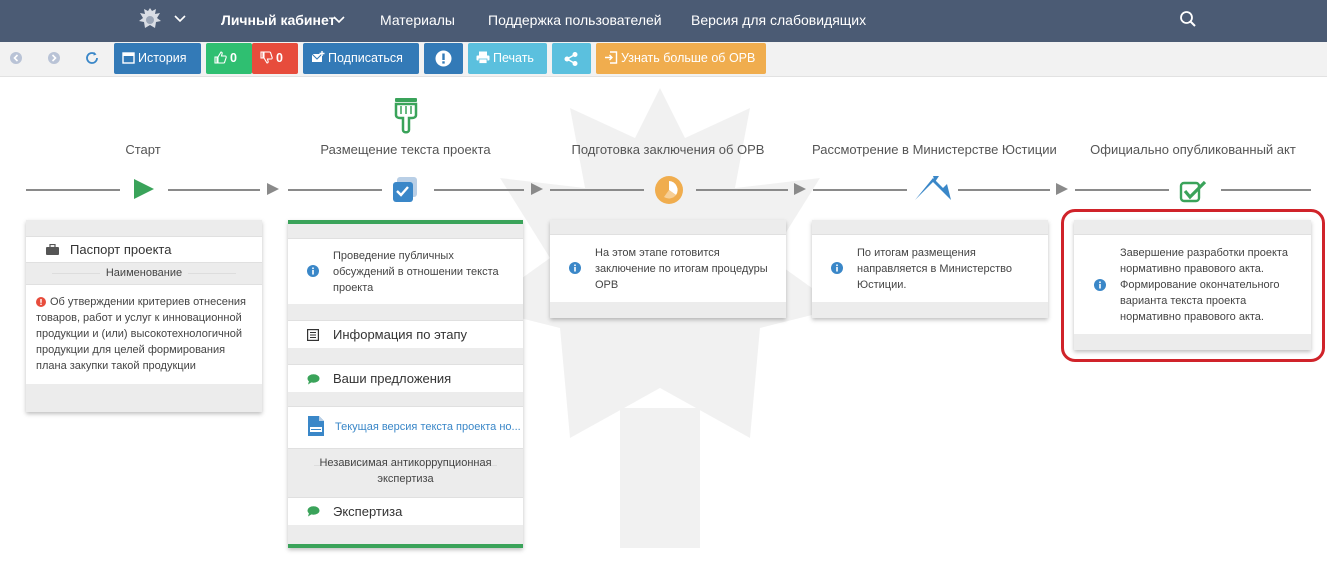  What do you see at coordinates (611, 57) in the screenshot?
I see `sign-in-icon` at bounding box center [611, 57].